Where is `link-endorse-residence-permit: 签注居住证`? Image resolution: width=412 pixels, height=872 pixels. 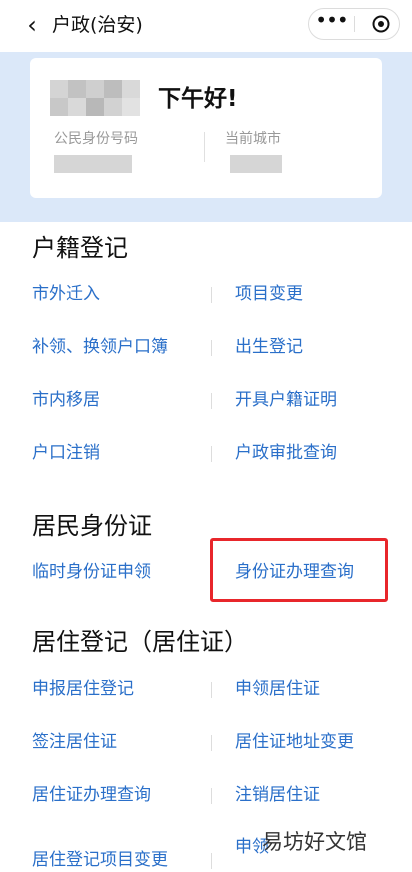 link-endorse-residence-permit: 签注居住证 is located at coordinates (74, 742).